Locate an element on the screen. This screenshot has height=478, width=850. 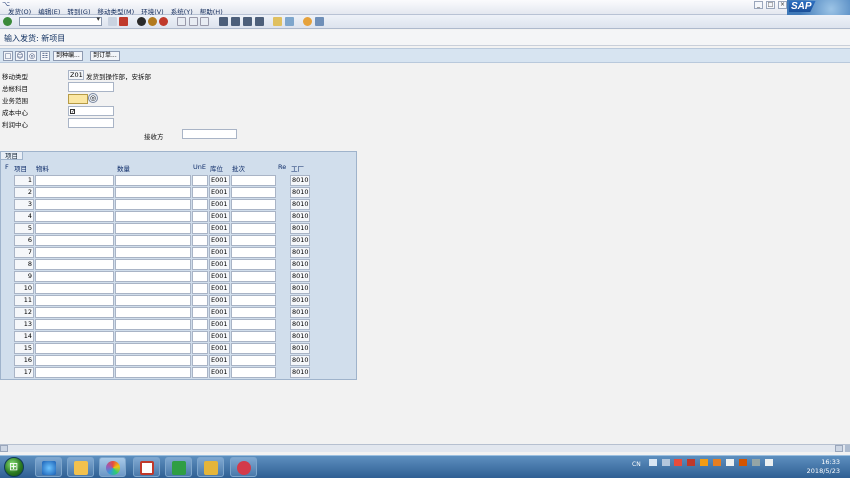
detail-icon: ☷ is located at coordinates (45, 56).